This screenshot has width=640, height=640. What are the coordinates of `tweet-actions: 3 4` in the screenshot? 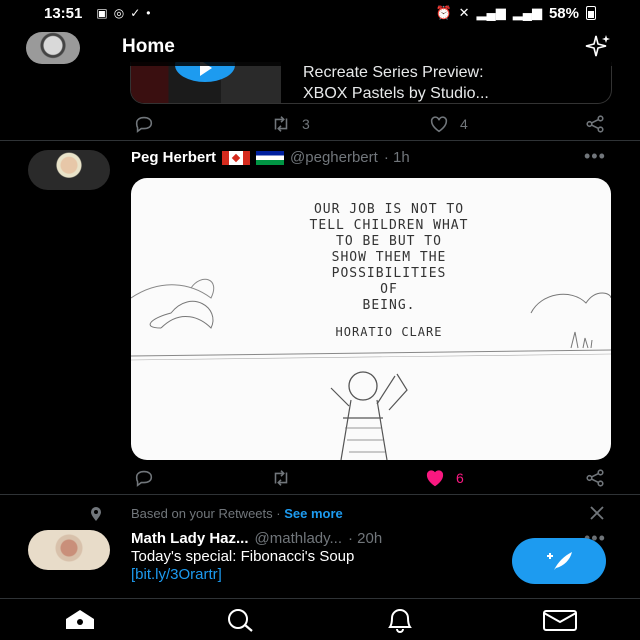 It's located at (320, 124).